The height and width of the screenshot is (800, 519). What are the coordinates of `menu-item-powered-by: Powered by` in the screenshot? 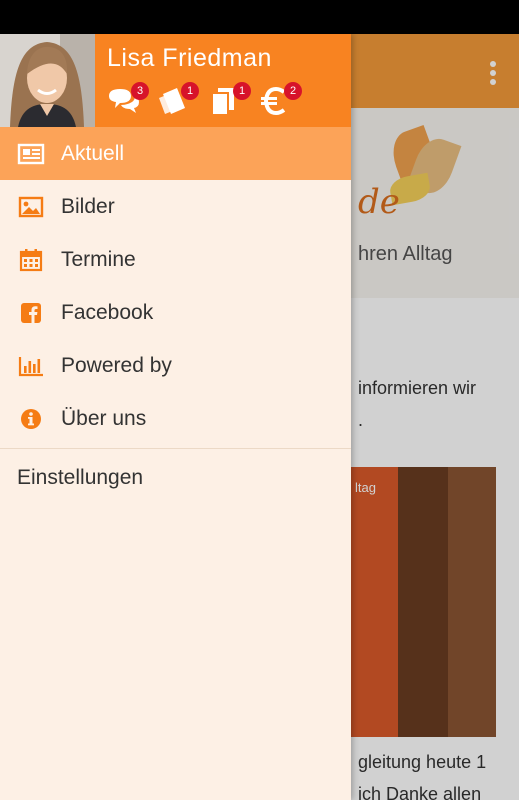 It's located at (175, 365).